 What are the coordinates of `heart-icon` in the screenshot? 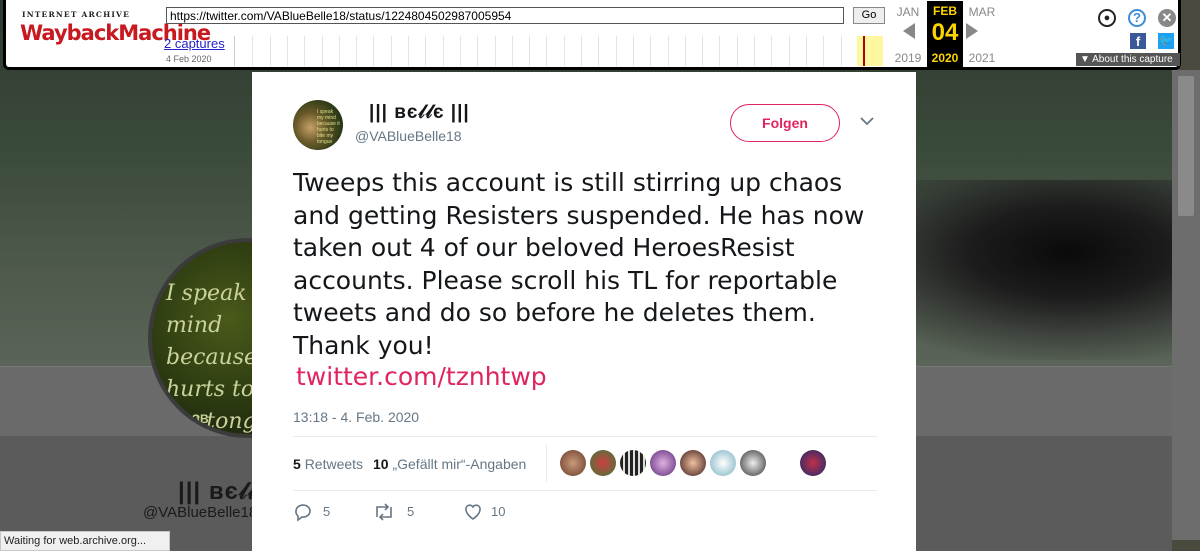 It's located at (473, 512).